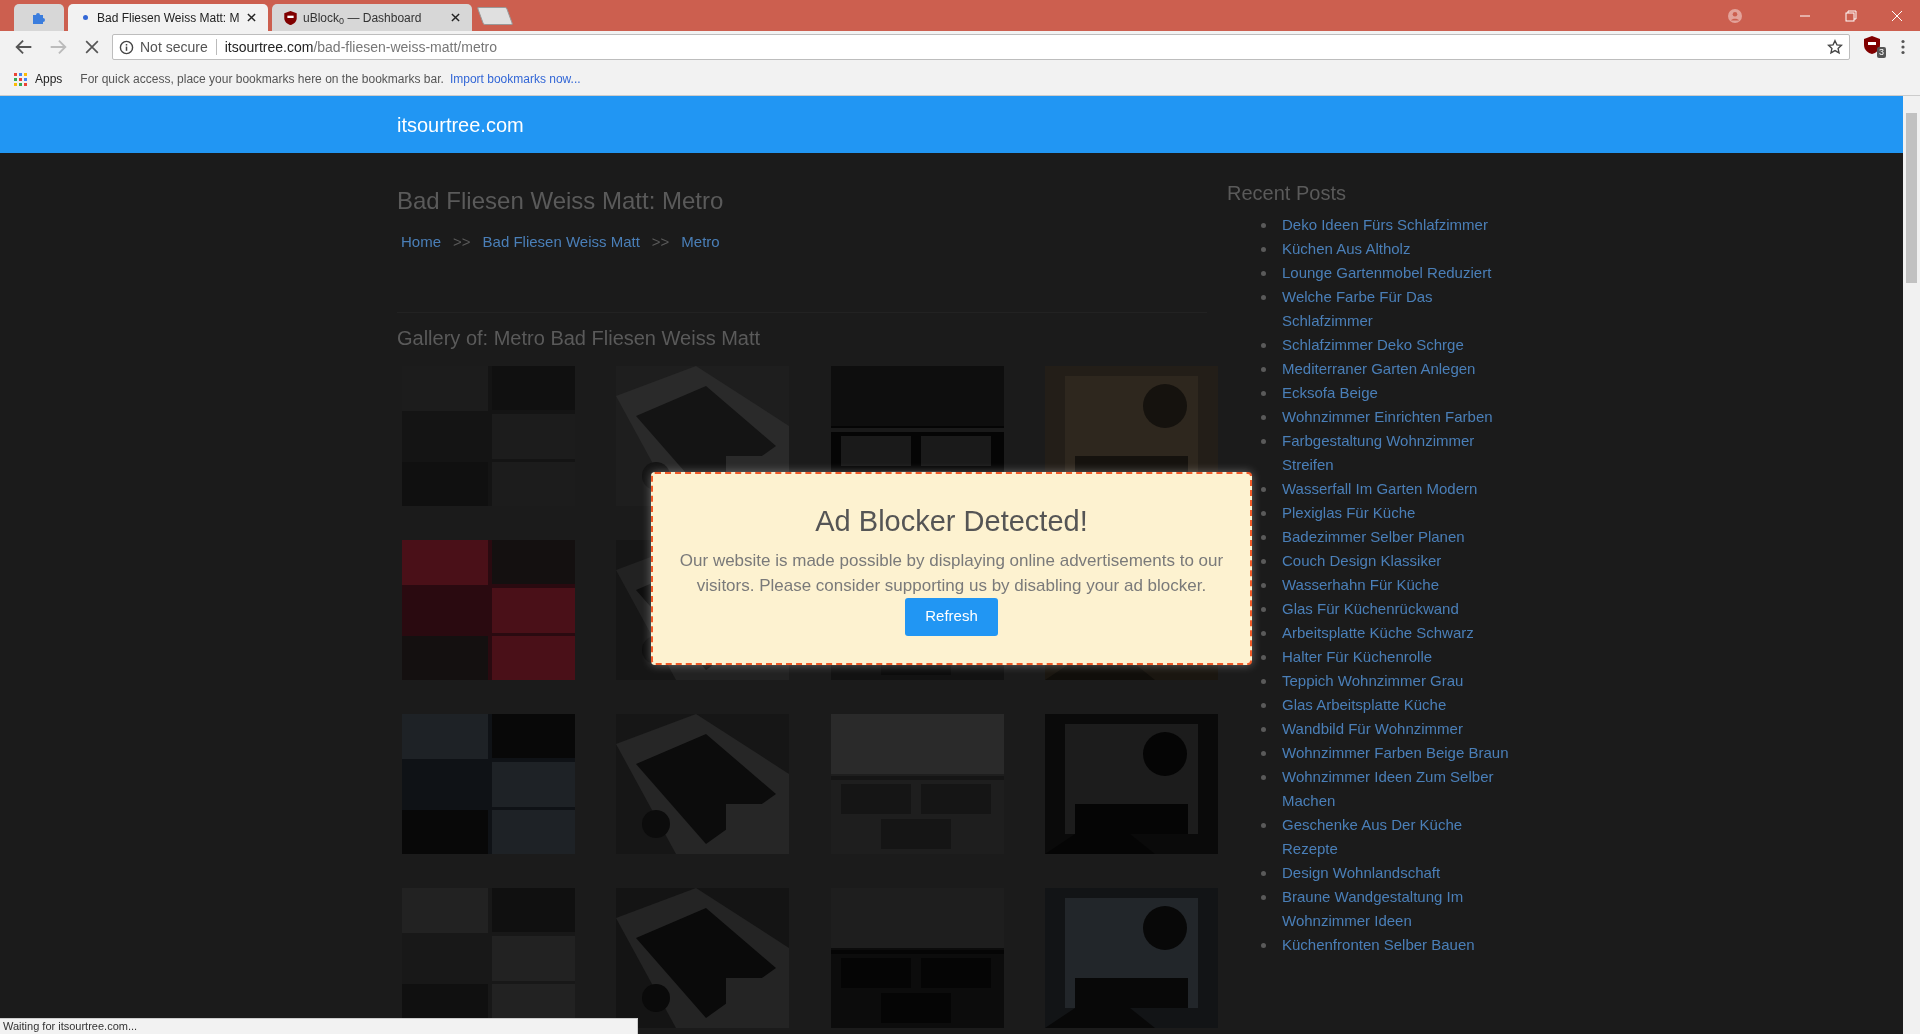 The width and height of the screenshot is (1920, 1034). Describe the element at coordinates (561, 242) in the screenshot. I see `breadcrumb-link: Bad Fliesen Weiss Matt` at that location.